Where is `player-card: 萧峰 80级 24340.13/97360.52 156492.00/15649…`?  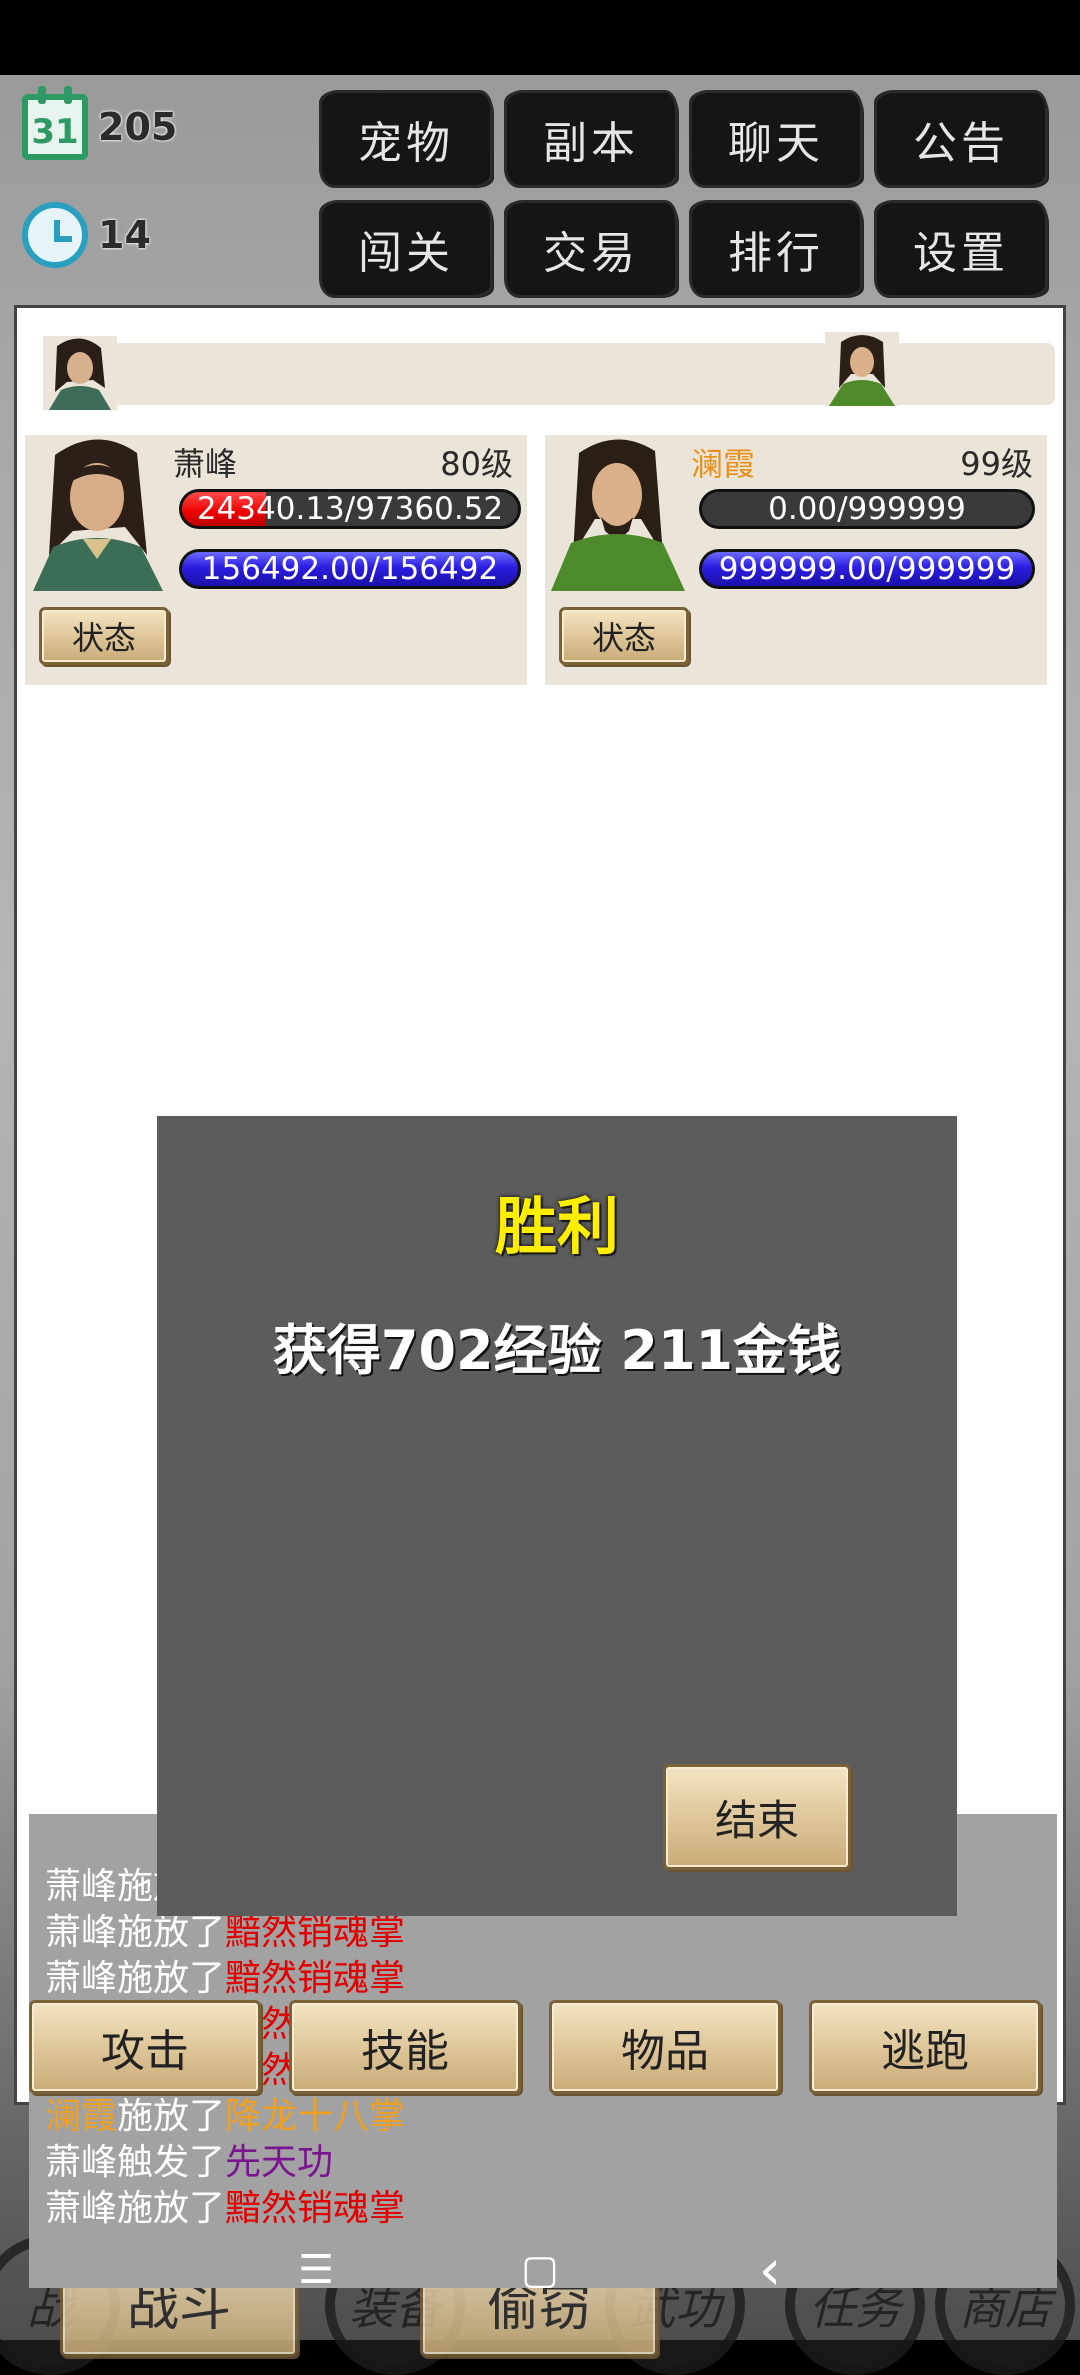
player-card: 萧峰 80级 24340.13/97360.52 156492.00/15649… is located at coordinates (276, 560).